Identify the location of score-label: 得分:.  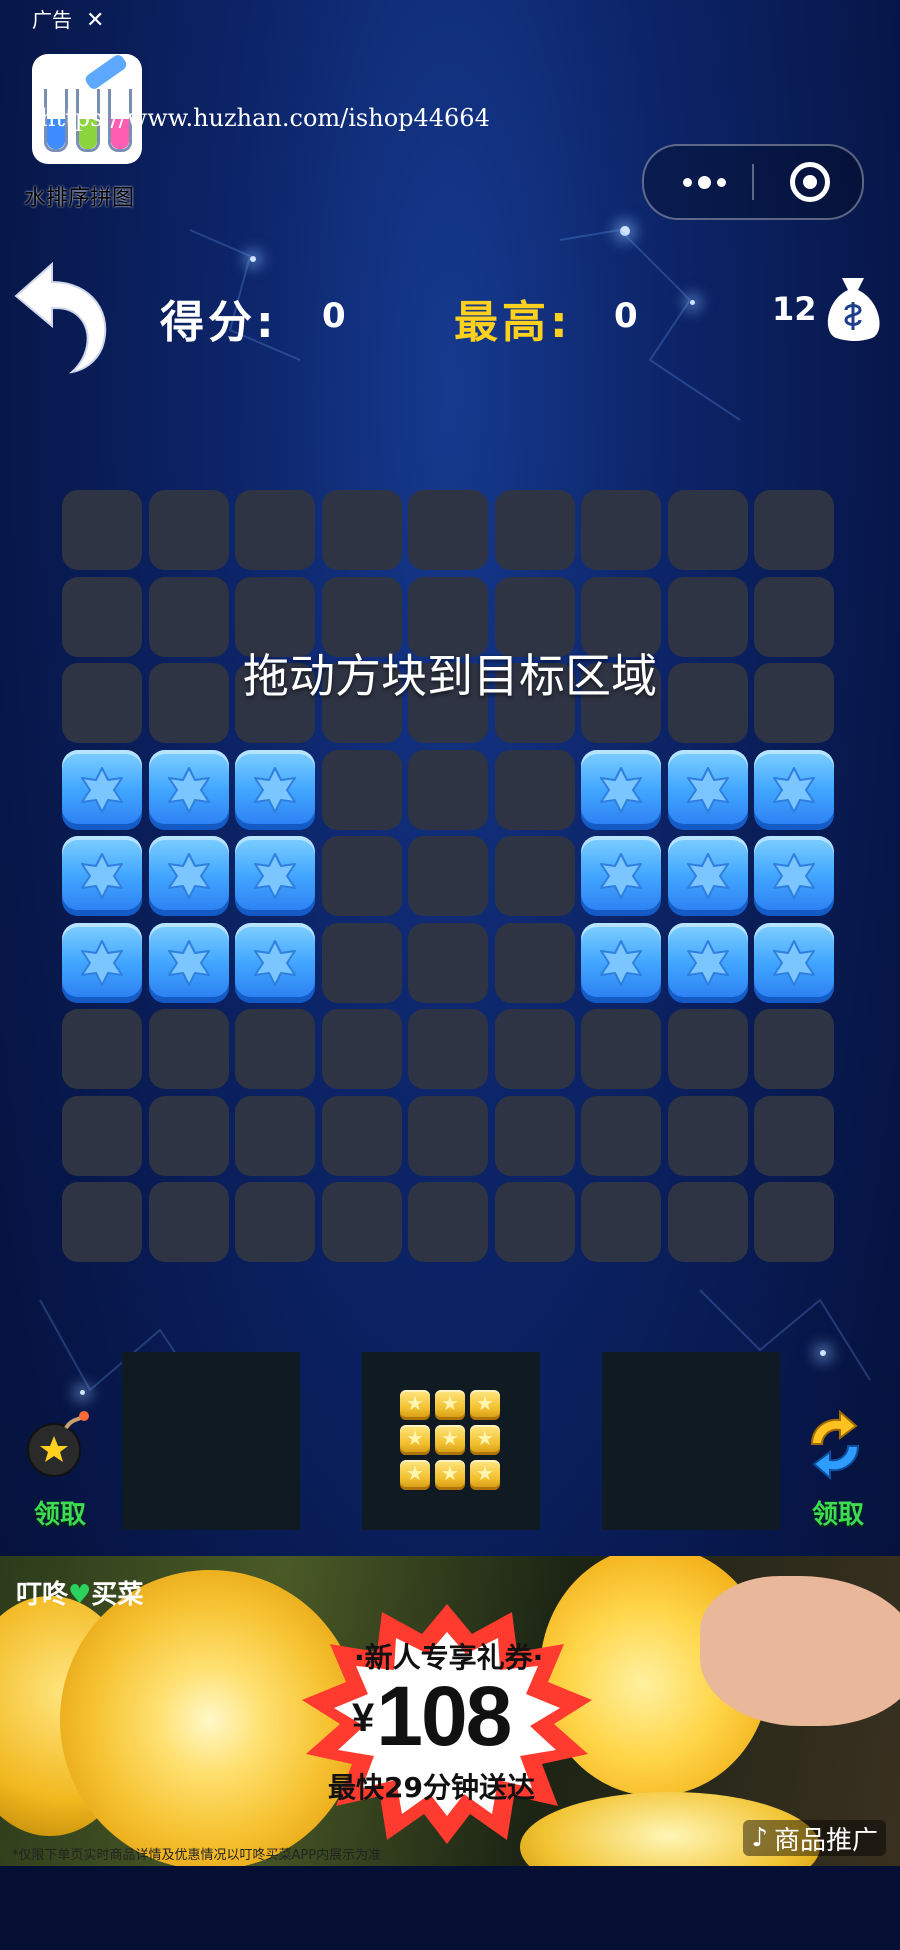
(219, 322).